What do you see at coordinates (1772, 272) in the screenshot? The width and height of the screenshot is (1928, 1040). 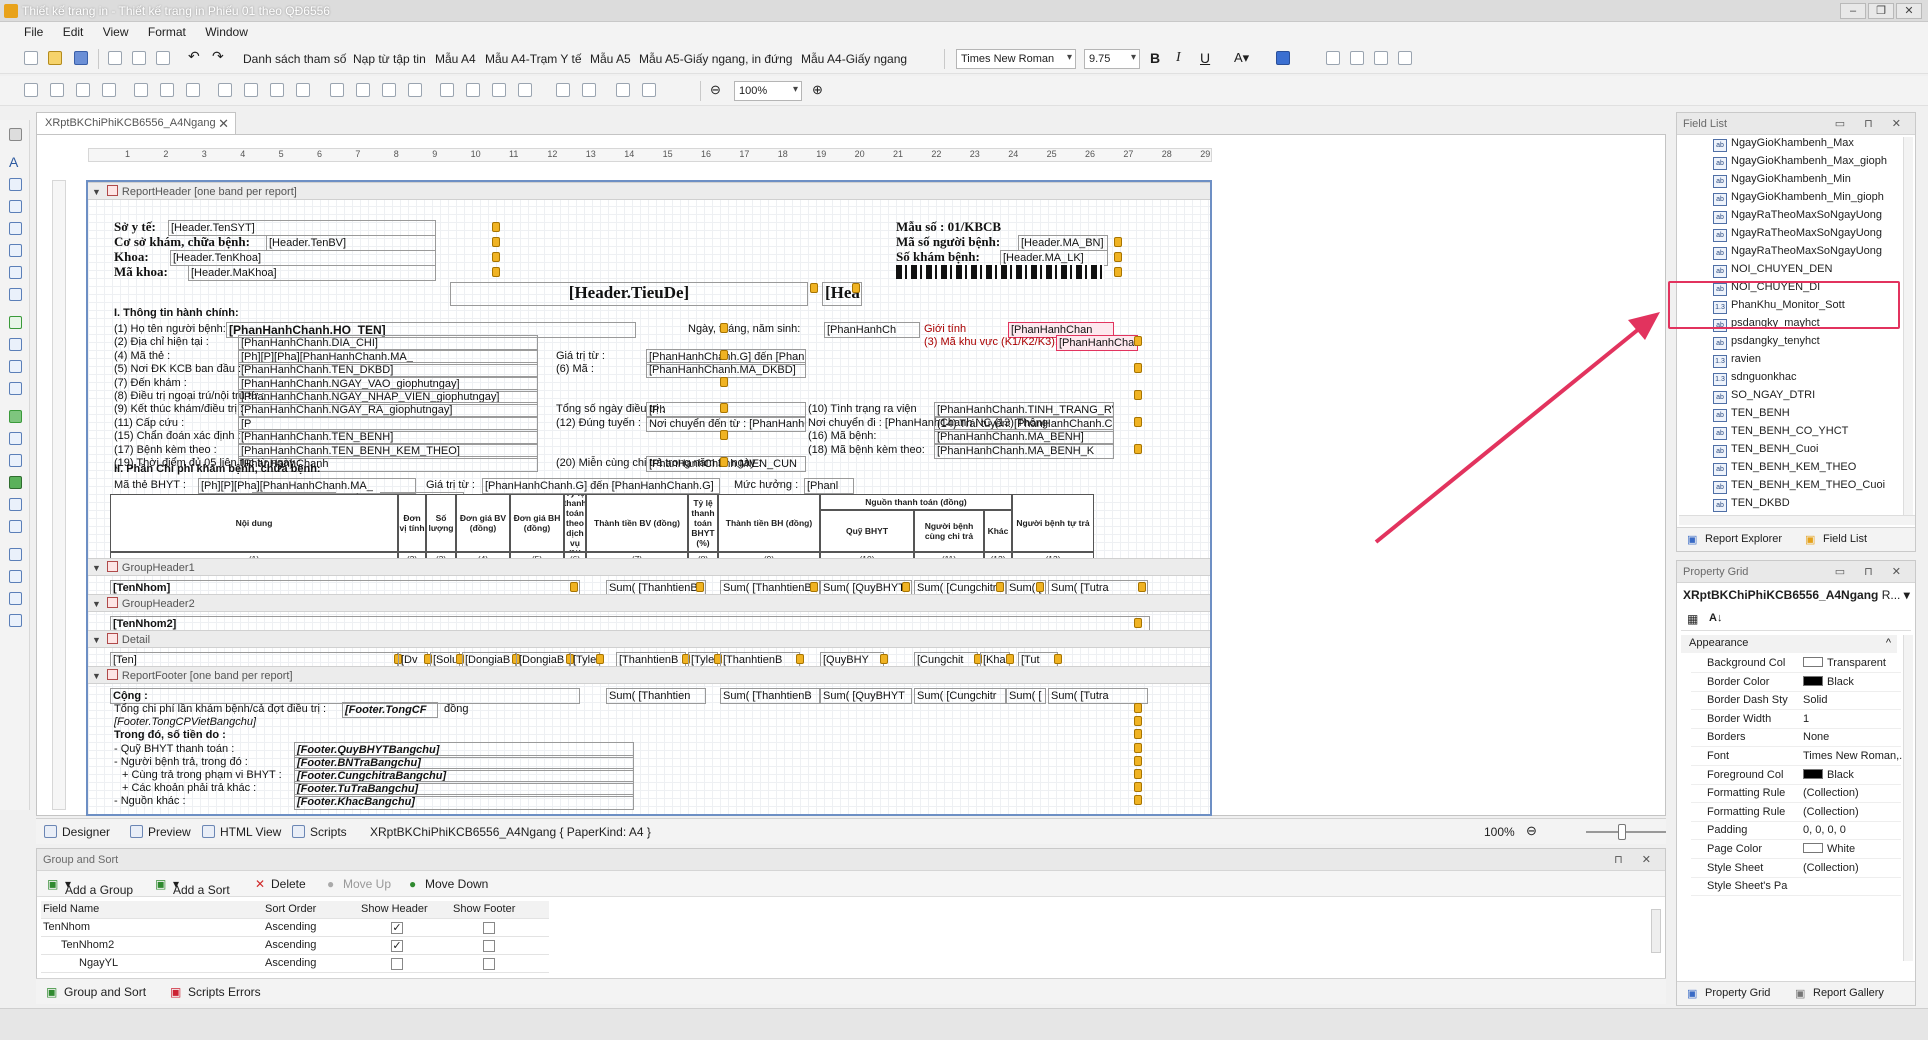 I see `field-list-item: ab NOI_CHUYEN_DEN` at bounding box center [1772, 272].